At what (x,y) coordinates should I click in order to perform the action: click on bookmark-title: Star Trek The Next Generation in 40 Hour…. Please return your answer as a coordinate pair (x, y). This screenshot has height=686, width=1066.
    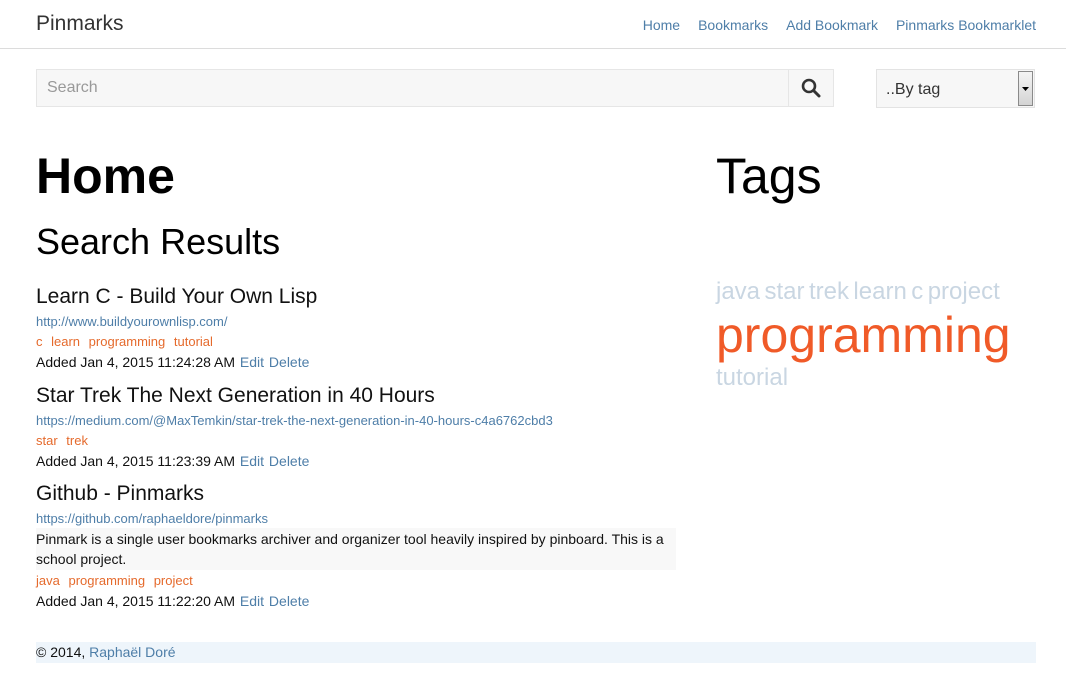
    Looking at the image, I should click on (356, 396).